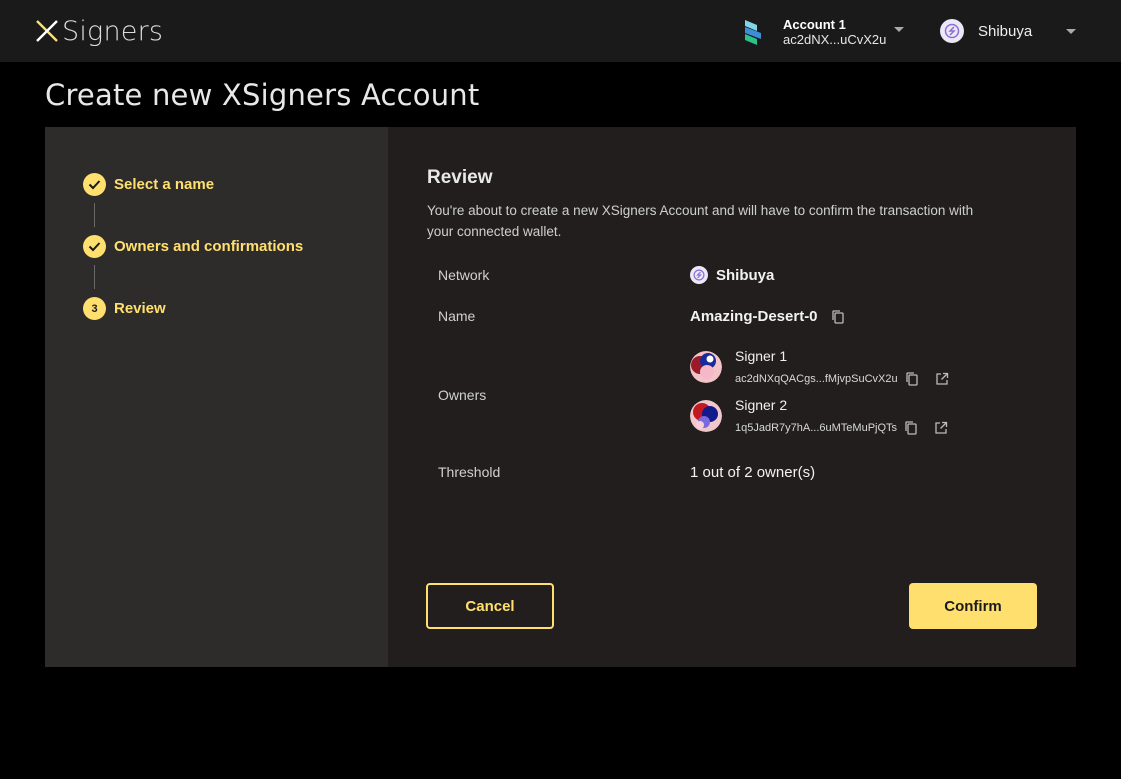  What do you see at coordinates (460, 177) in the screenshot?
I see `review-title: Review` at bounding box center [460, 177].